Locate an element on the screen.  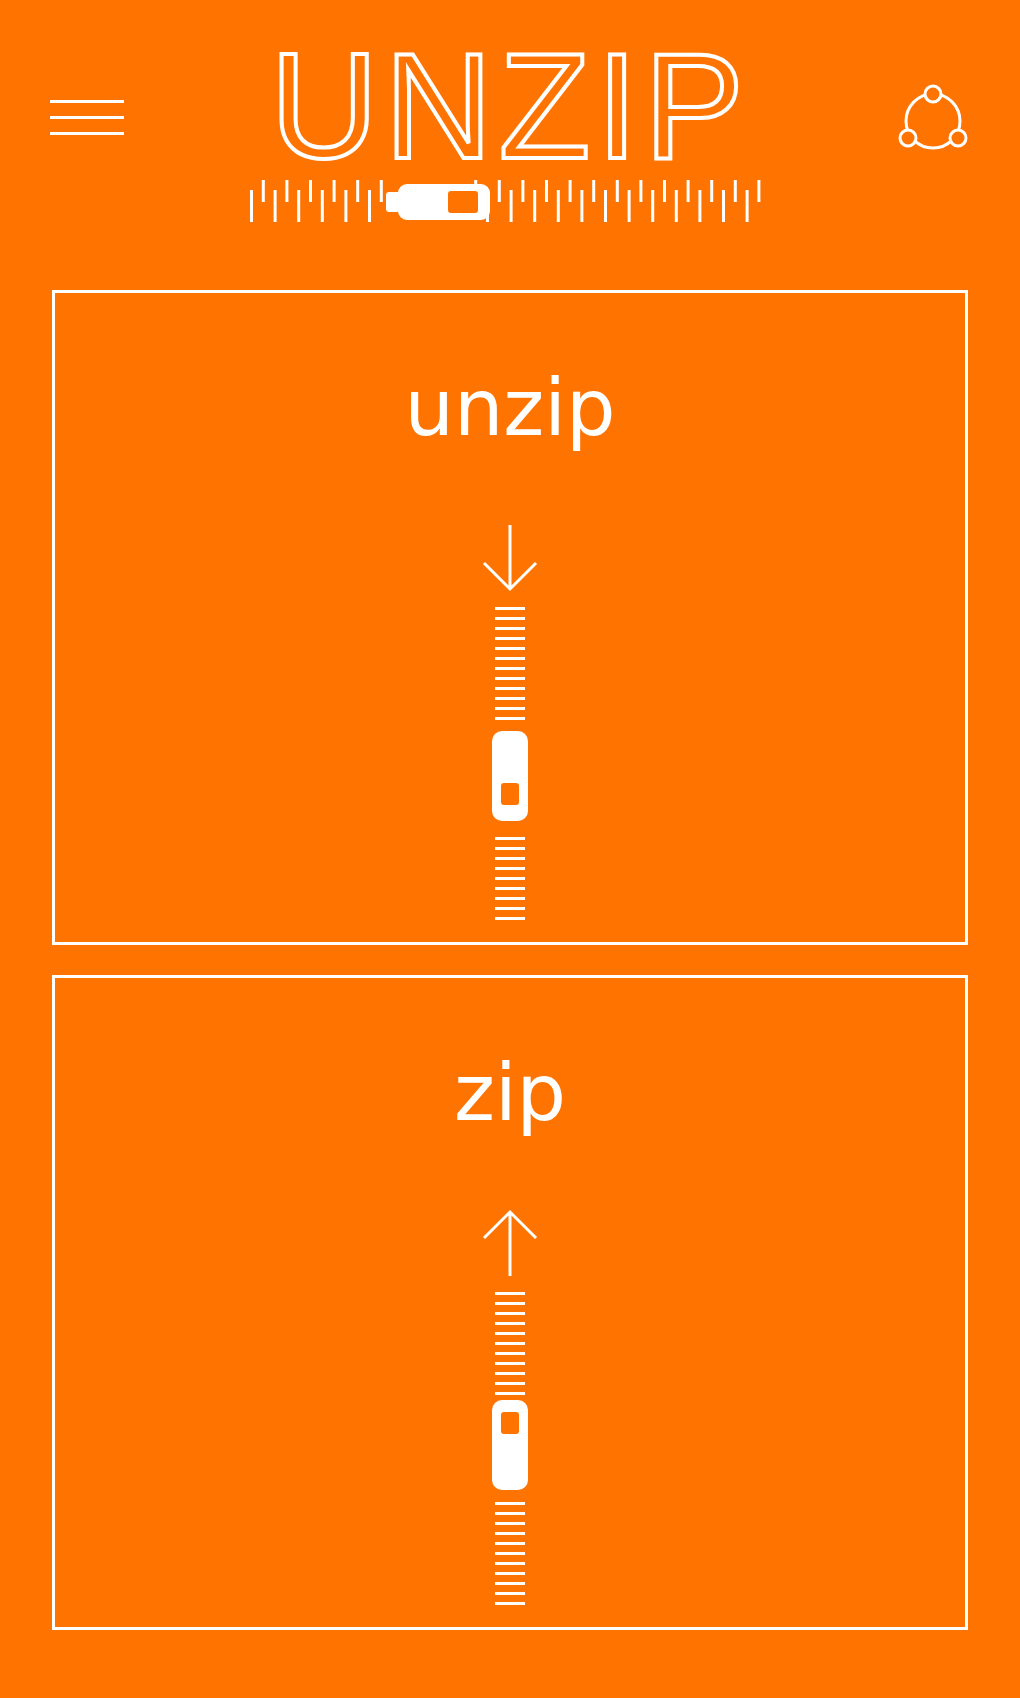
card-title: unzip is located at coordinates (510, 408).